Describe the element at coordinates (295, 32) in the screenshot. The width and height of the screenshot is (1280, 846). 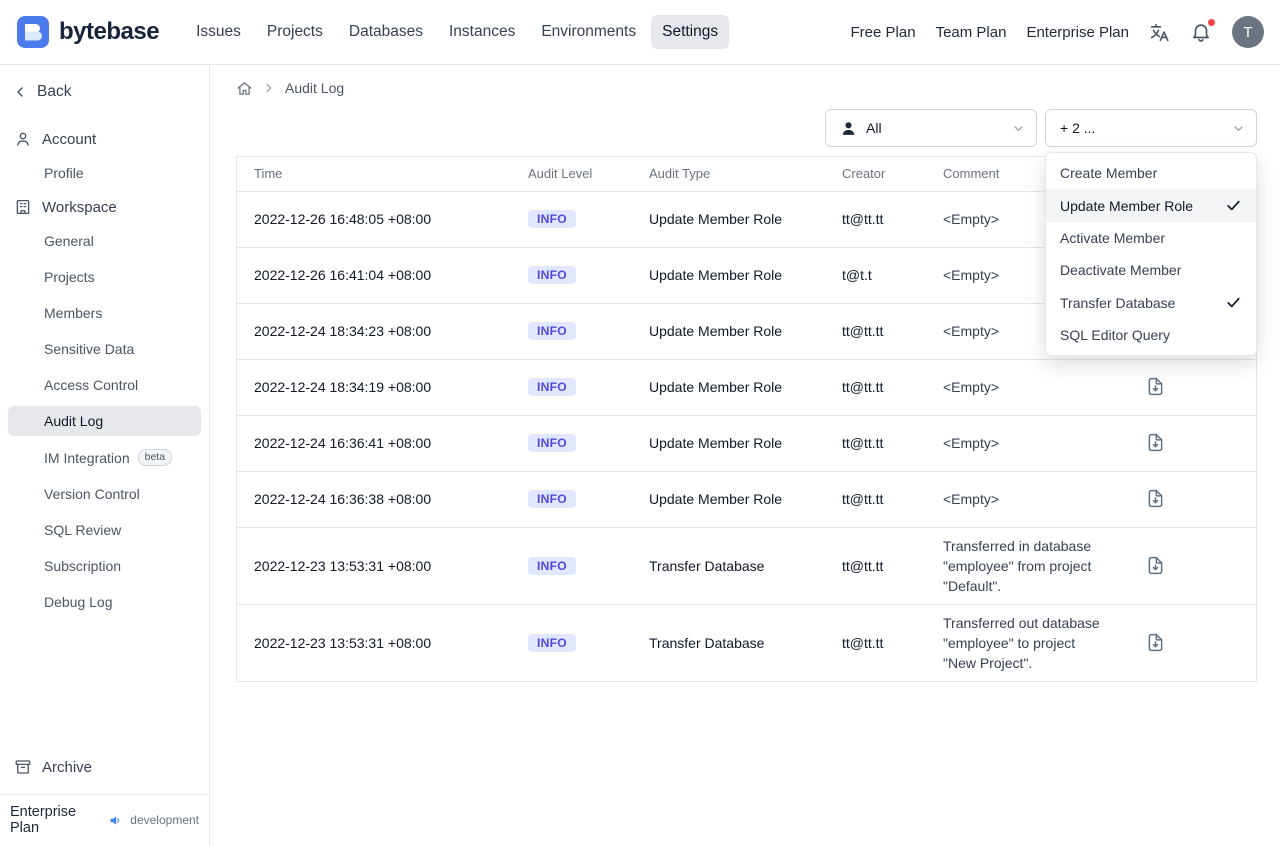
I see `nav-item-projects: Projects` at that location.